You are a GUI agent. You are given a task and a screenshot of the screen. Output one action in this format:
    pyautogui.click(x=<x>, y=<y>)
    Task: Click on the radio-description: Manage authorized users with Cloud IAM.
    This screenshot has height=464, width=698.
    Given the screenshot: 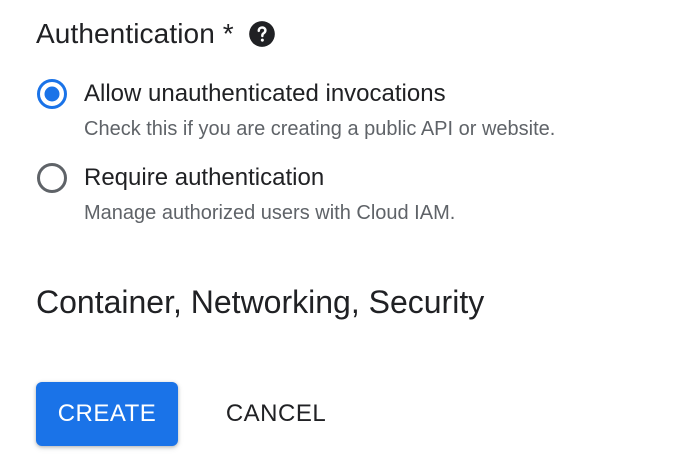 What is the action you would take?
    pyautogui.click(x=270, y=213)
    